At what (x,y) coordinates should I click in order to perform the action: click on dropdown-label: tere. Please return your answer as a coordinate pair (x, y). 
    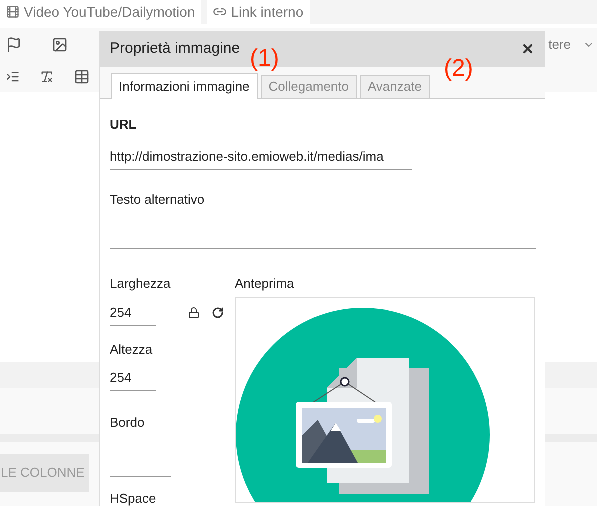
    Looking at the image, I should click on (559, 45).